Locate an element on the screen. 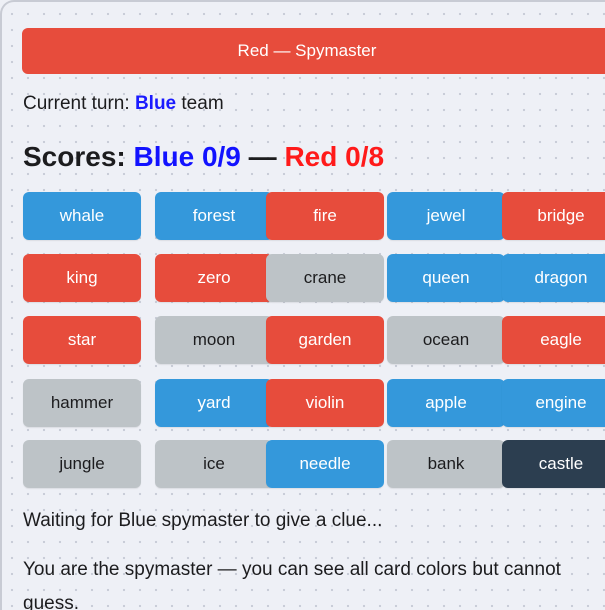  card-bank: bank is located at coordinates (446, 464).